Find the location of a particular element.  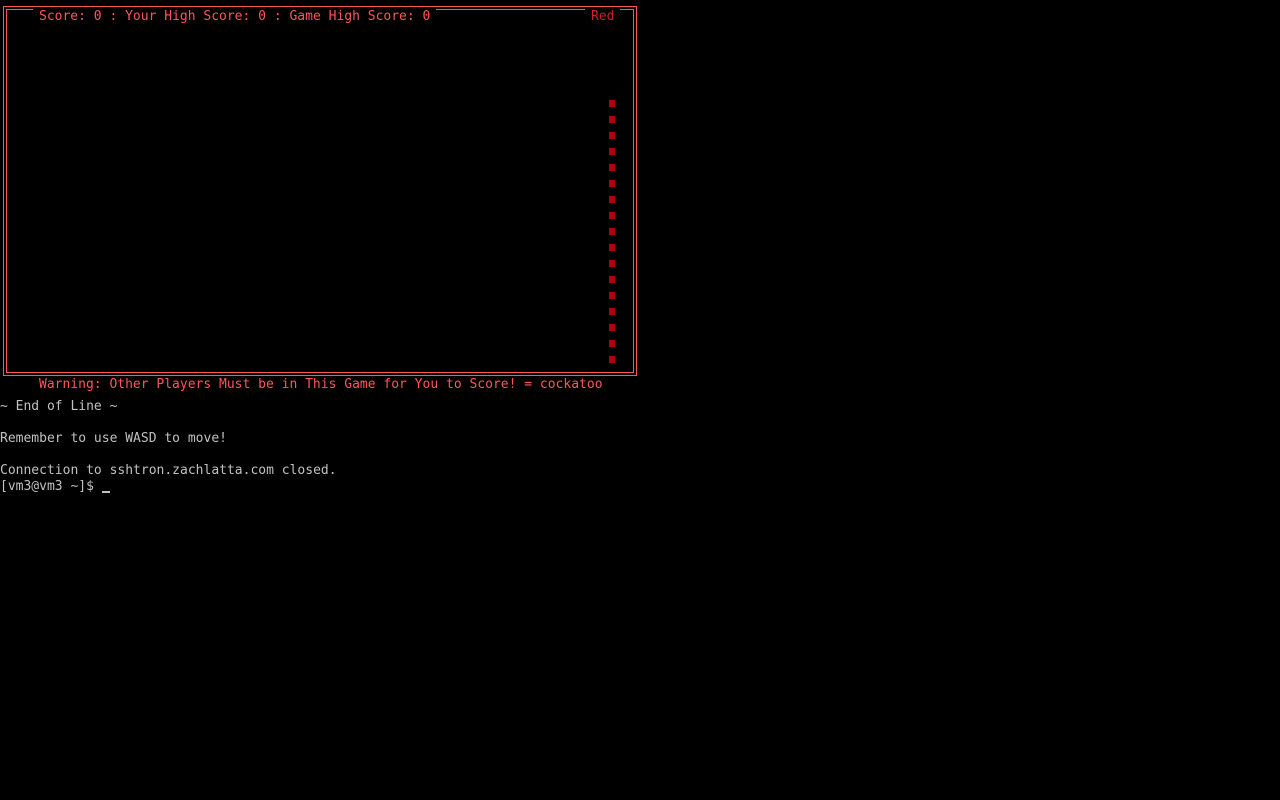

text-cursor is located at coordinates (105, 492).